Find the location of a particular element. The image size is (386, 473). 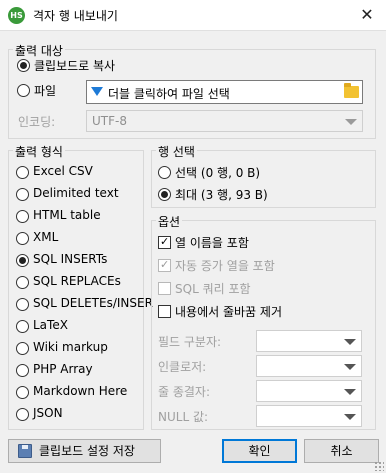

file-label: 파일 is located at coordinates (45, 90).